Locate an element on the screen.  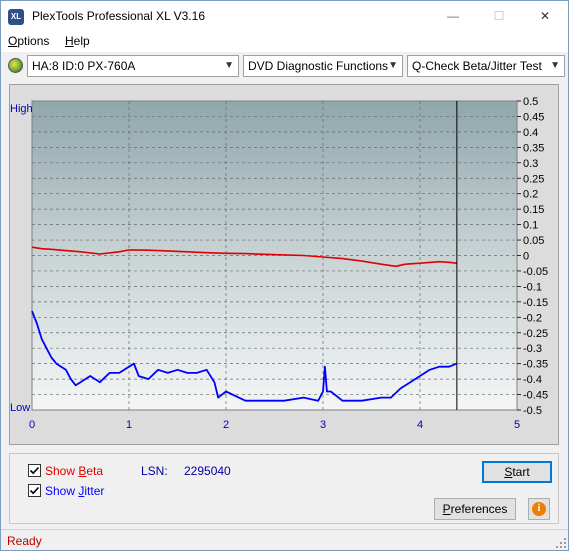
y-tick-label: 0.25 is located at coordinates (533, 179).